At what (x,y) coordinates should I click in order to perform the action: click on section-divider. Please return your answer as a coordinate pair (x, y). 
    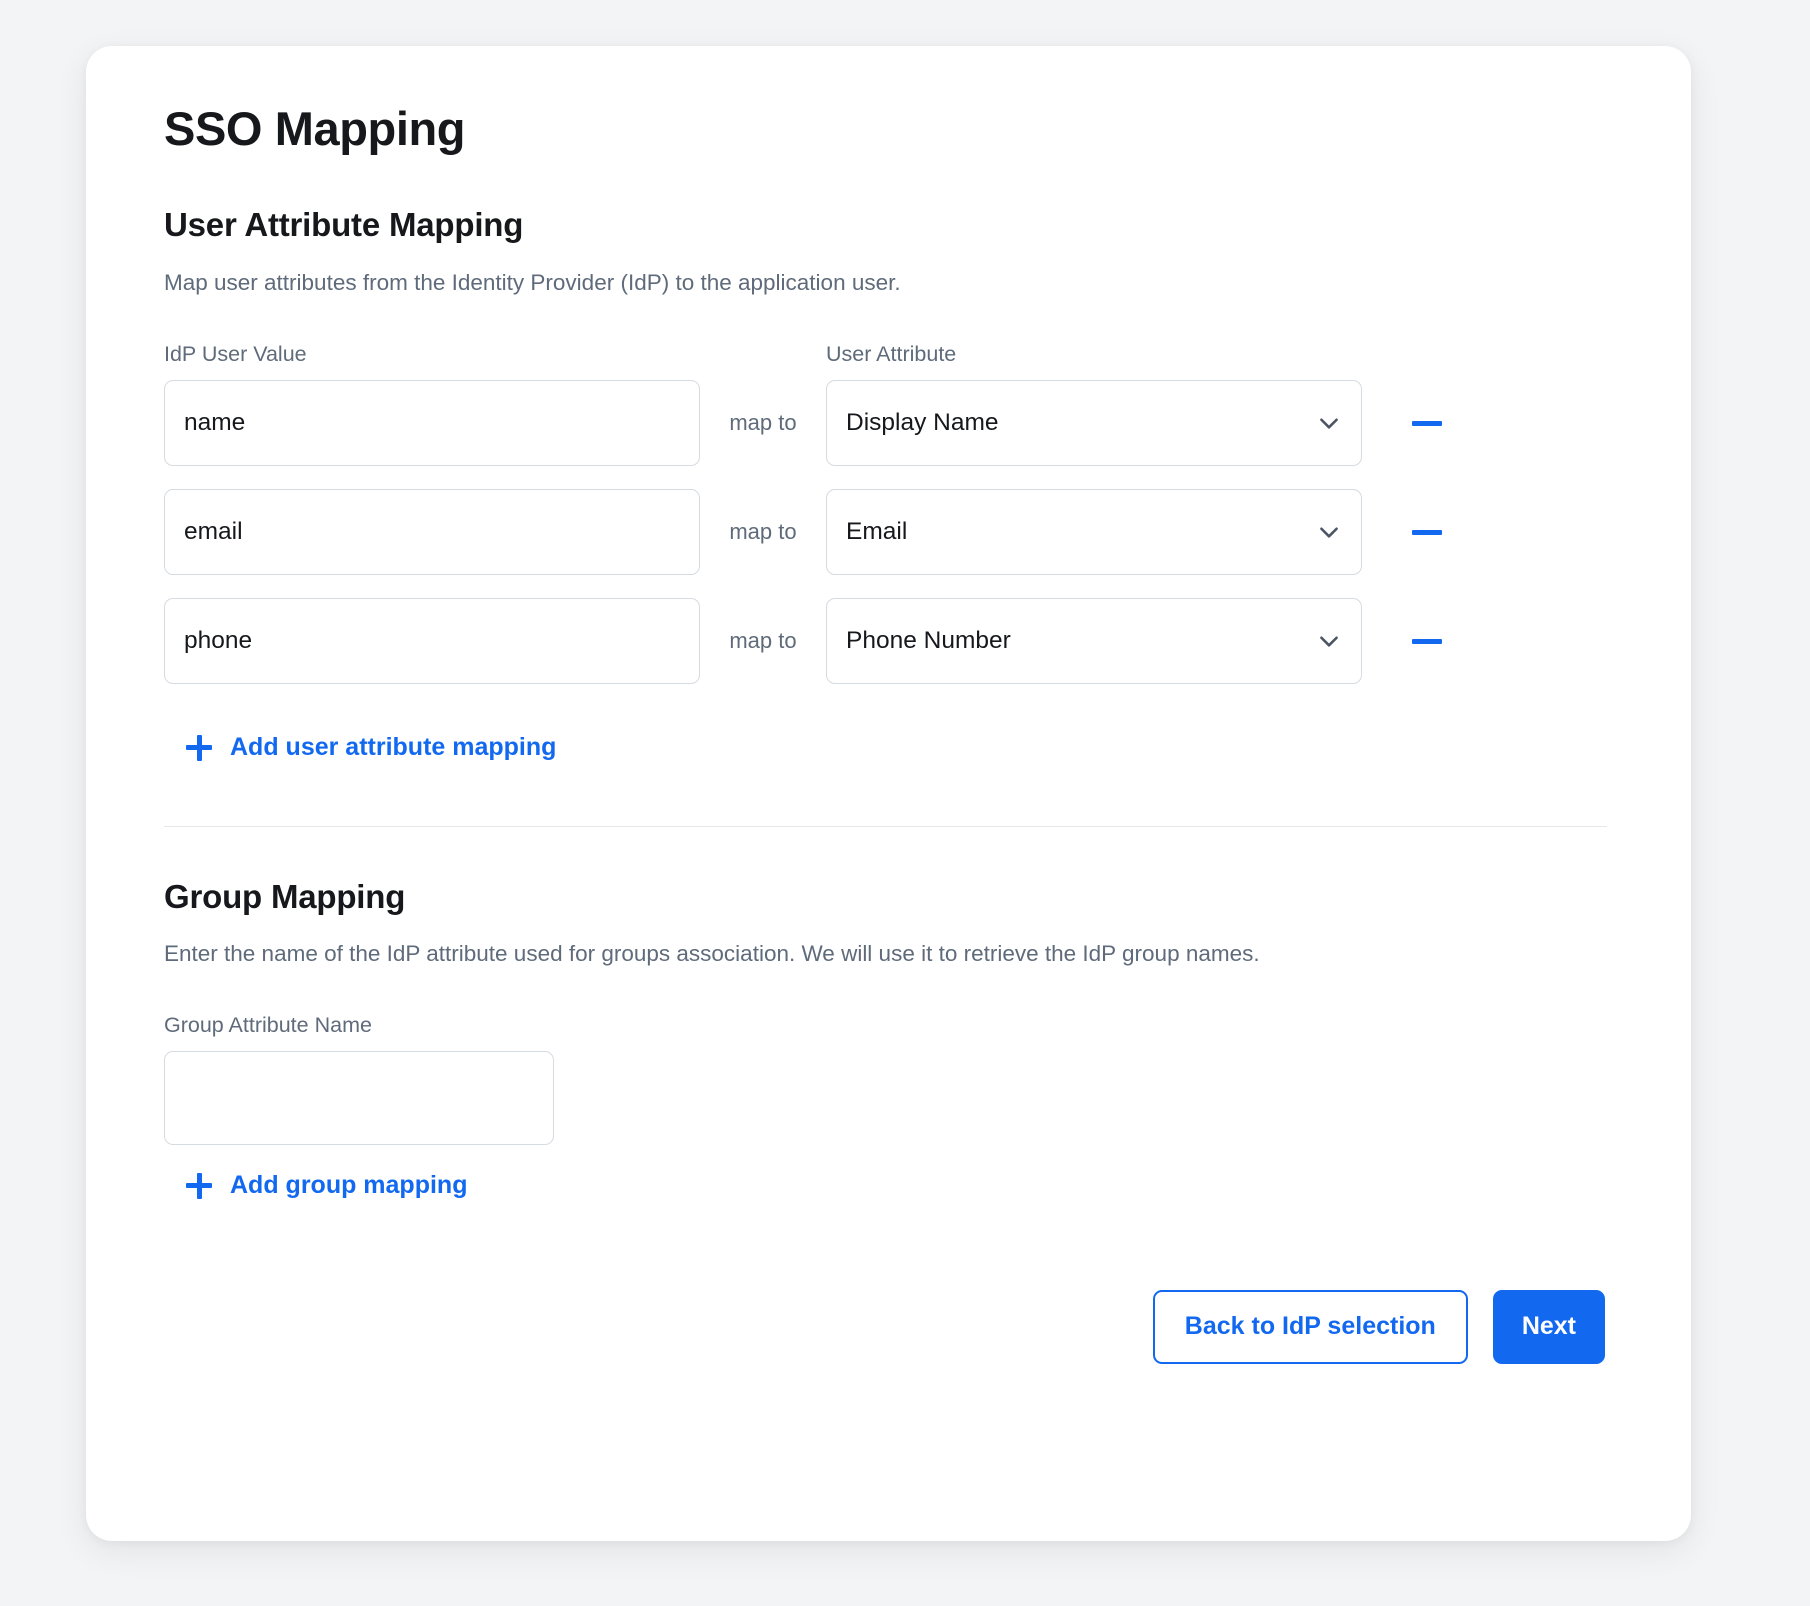
    Looking at the image, I should click on (885, 826).